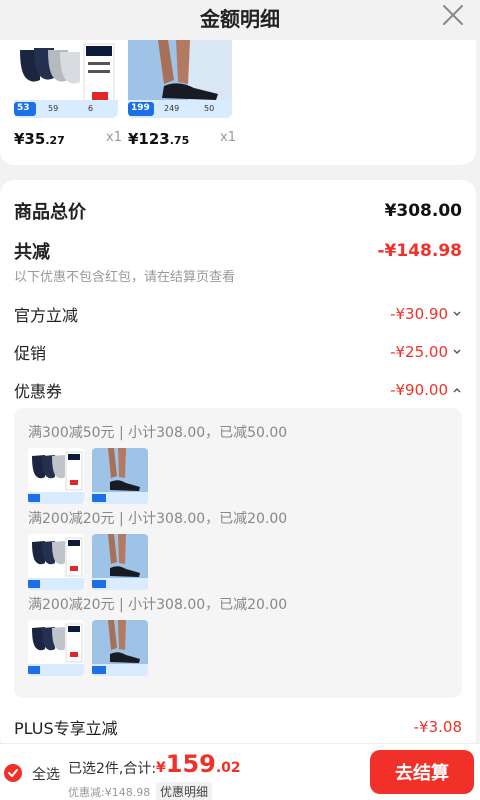  I want to click on promo-row: 促销 -¥25.00, so click(238, 352).